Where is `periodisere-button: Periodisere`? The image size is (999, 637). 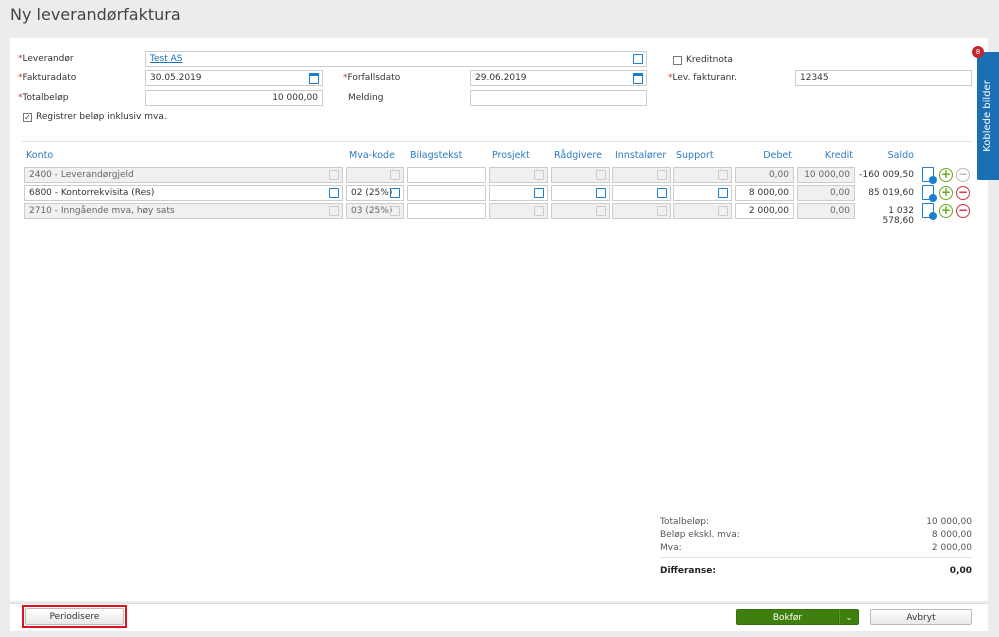
periodisere-button: Periodisere is located at coordinates (74, 616).